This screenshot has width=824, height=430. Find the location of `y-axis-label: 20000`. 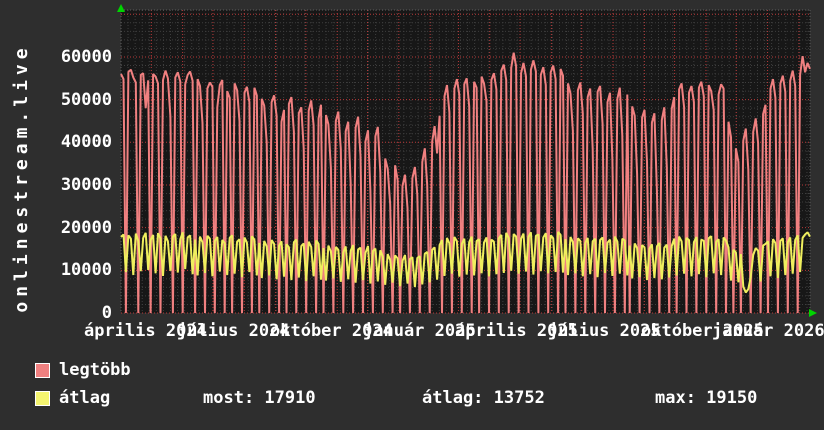

y-axis-label: 20000 is located at coordinates (86, 227).